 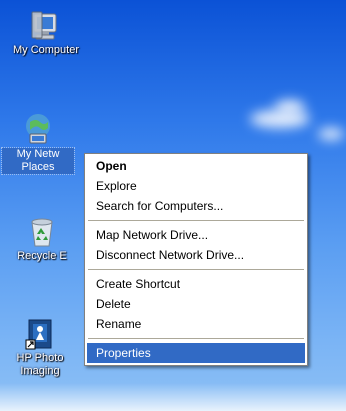 What do you see at coordinates (38, 334) in the screenshot?
I see `hp-photo-imaging-icon` at bounding box center [38, 334].